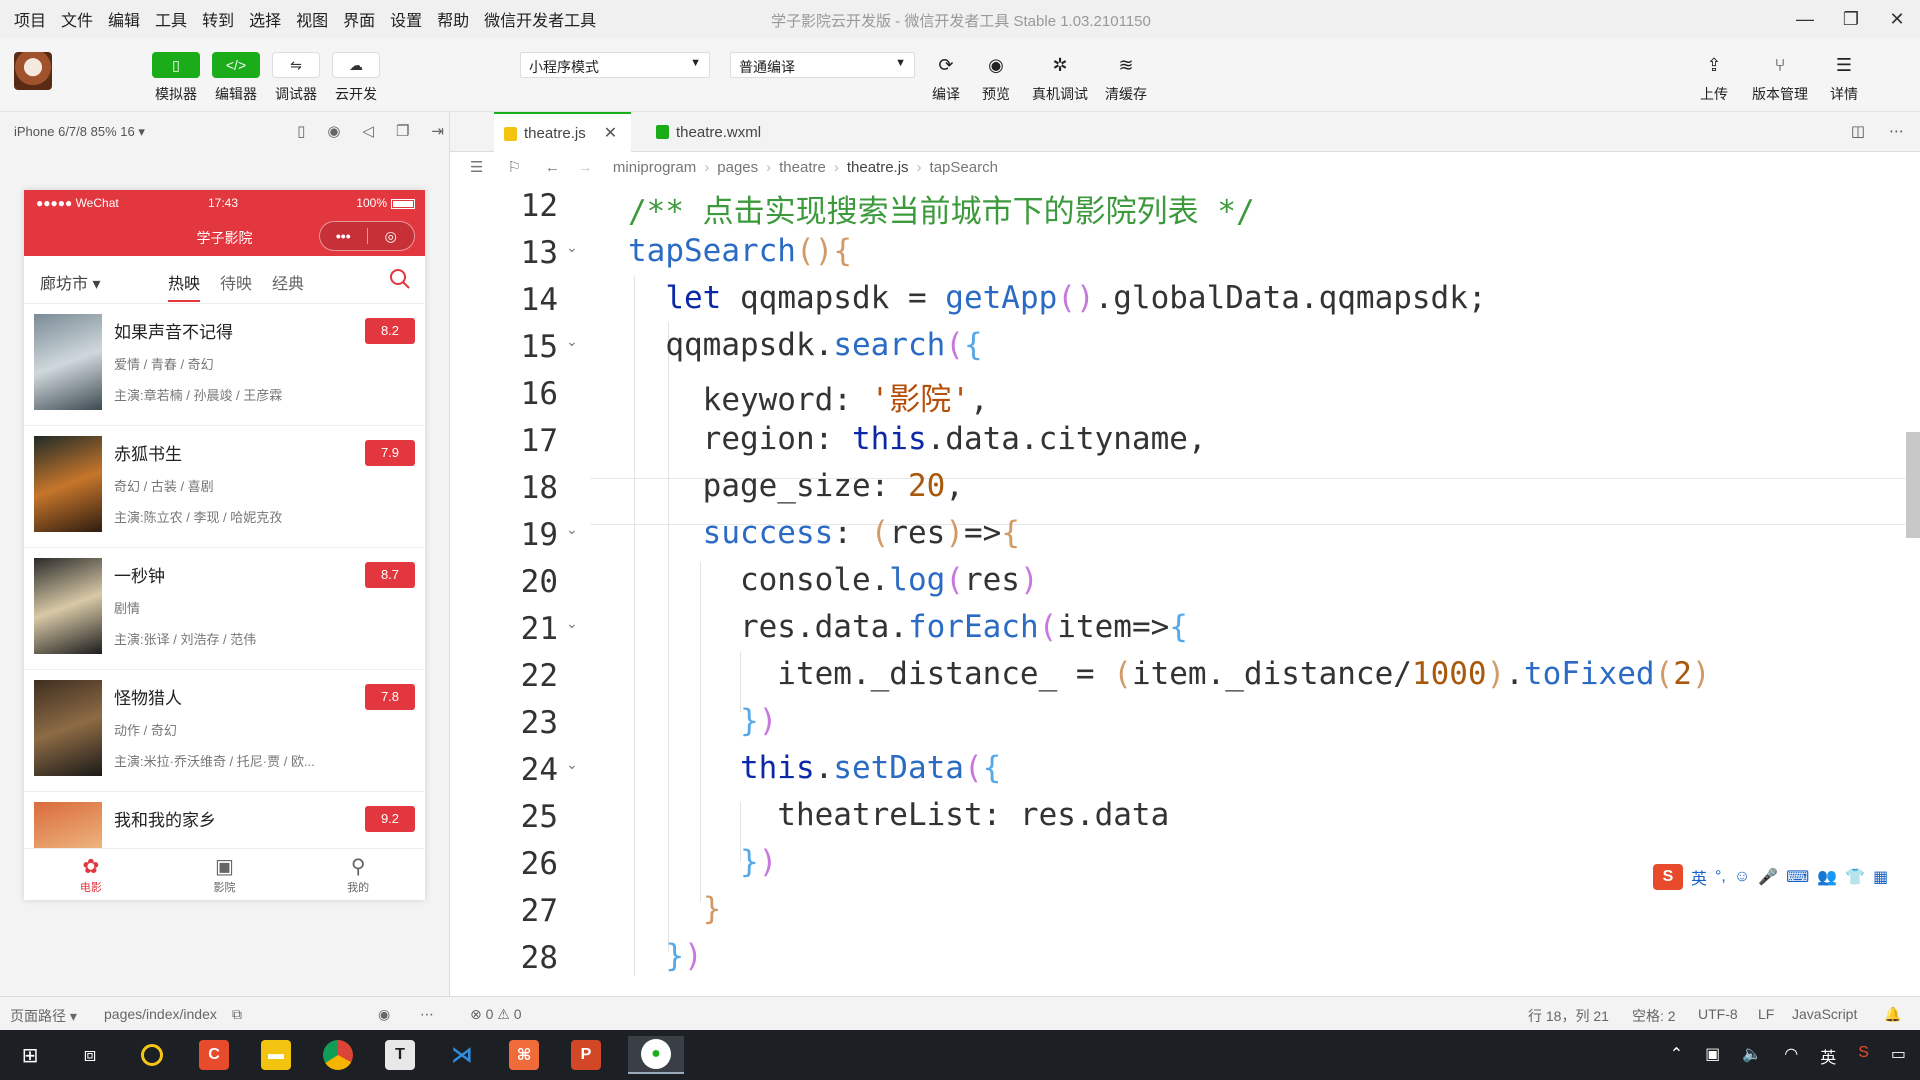 The width and height of the screenshot is (1920, 1080). I want to click on user-avatar, so click(33, 71).